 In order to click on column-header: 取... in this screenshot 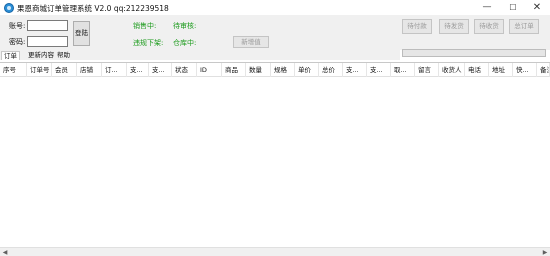, I will do `click(403, 70)`.